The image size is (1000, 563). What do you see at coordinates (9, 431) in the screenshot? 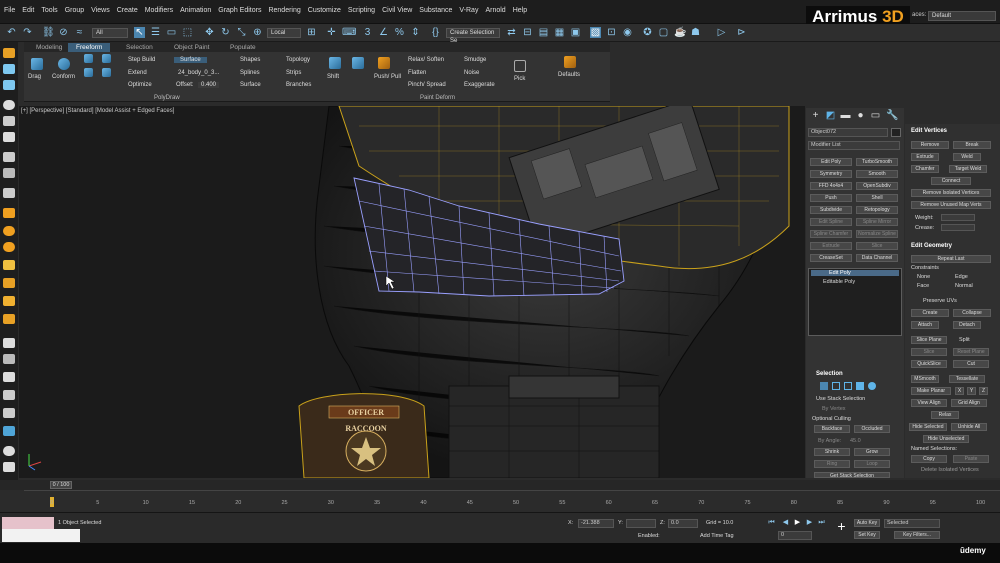
I see `paint-icon` at bounding box center [9, 431].